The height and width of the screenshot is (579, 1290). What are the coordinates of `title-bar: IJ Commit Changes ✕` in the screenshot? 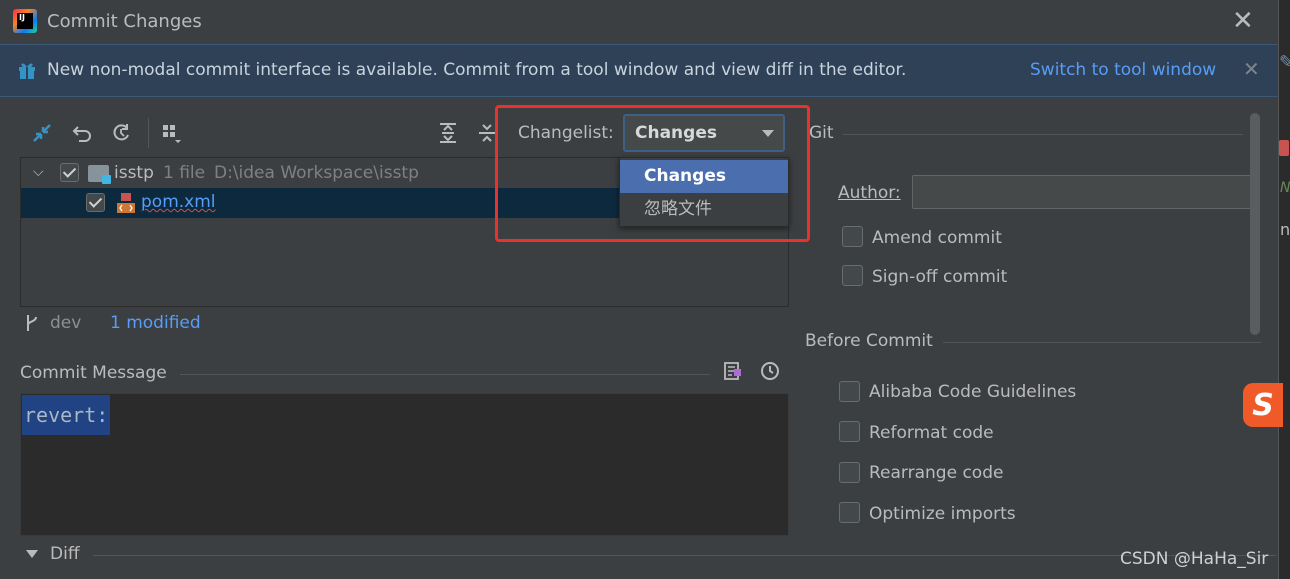 It's located at (639, 22).